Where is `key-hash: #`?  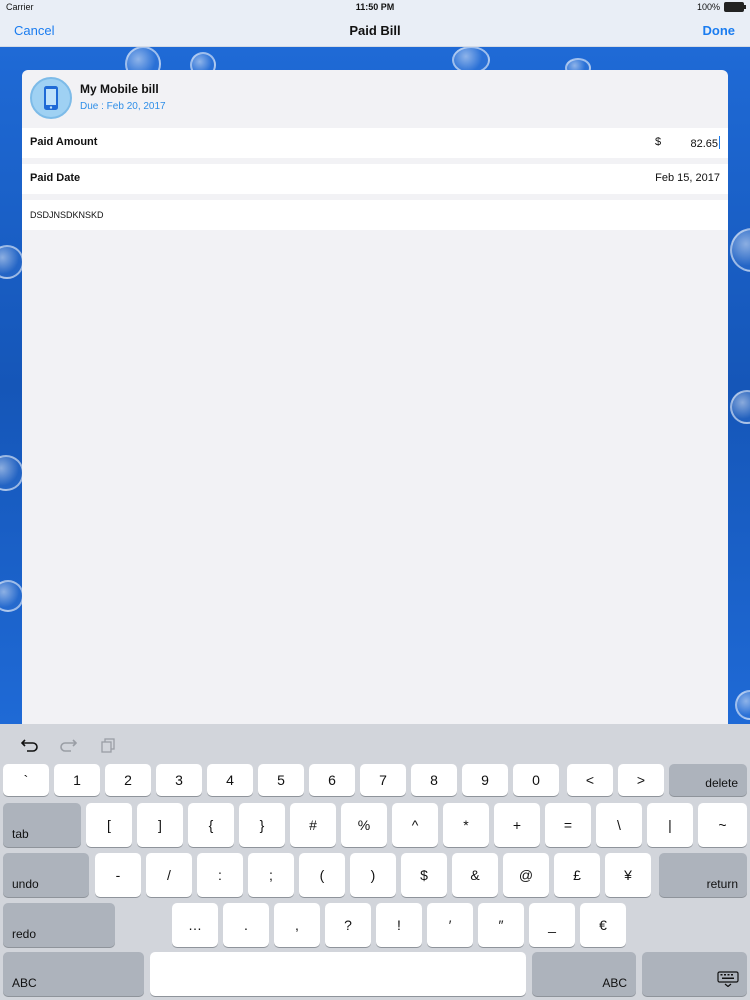 key-hash: # is located at coordinates (313, 825).